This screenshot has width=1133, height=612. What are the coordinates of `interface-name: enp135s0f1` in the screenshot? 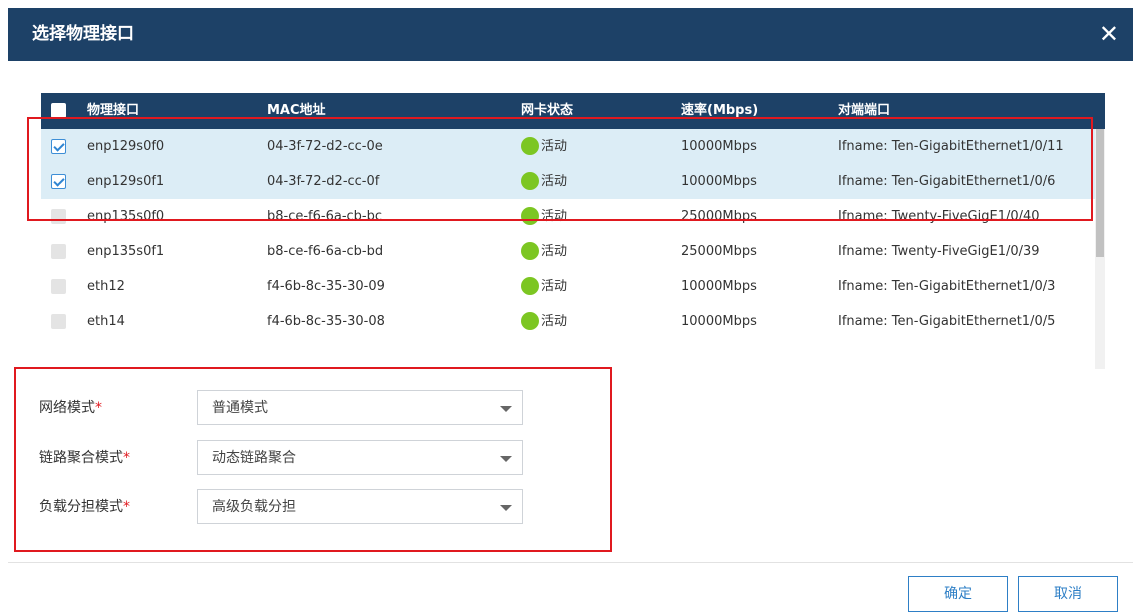 It's located at (126, 251).